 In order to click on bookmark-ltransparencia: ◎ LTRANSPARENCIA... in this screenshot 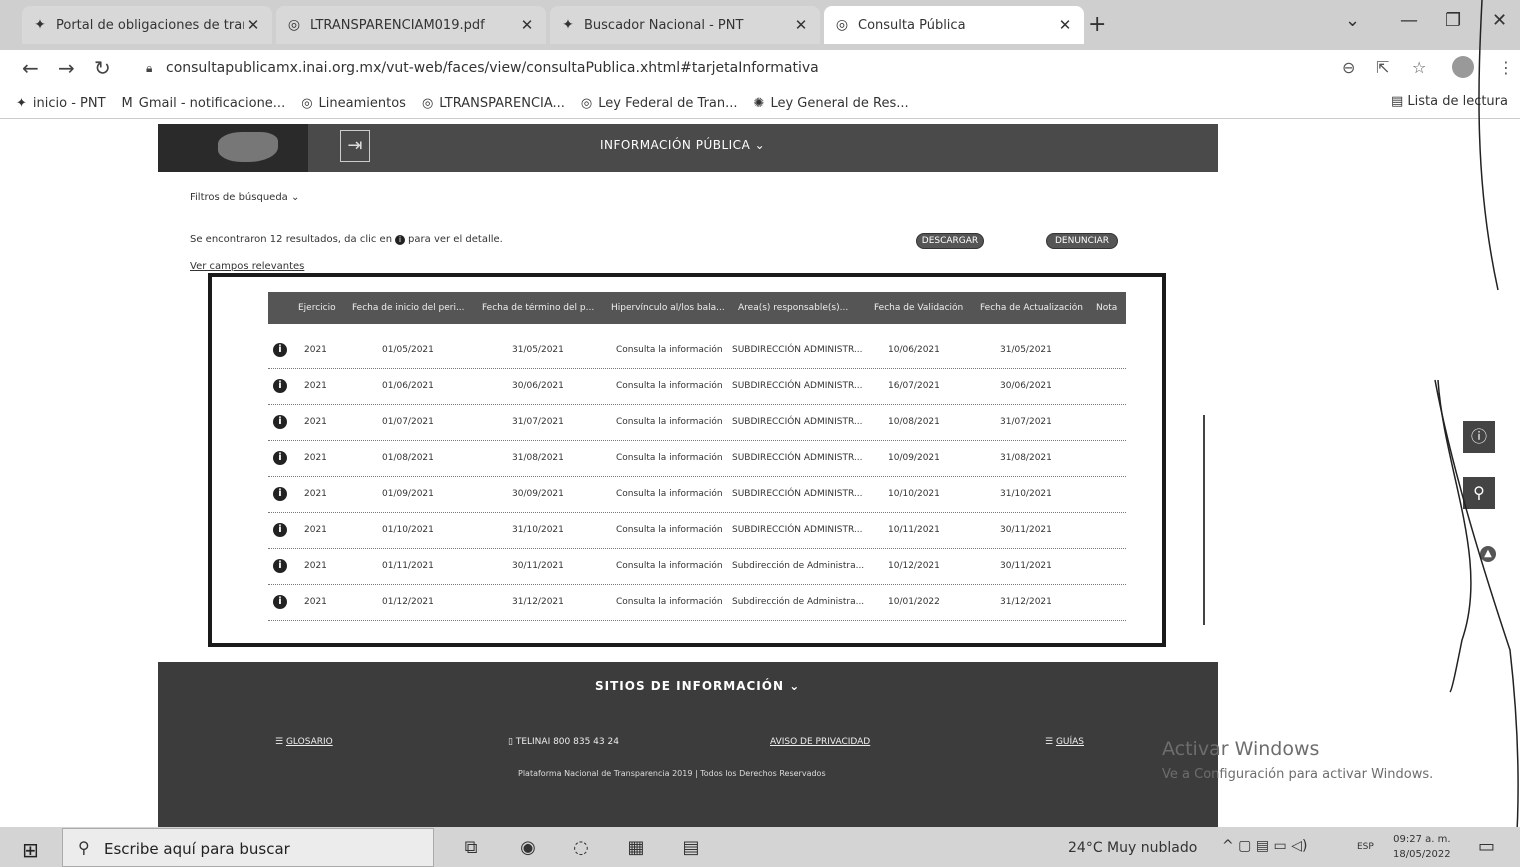, I will do `click(493, 103)`.